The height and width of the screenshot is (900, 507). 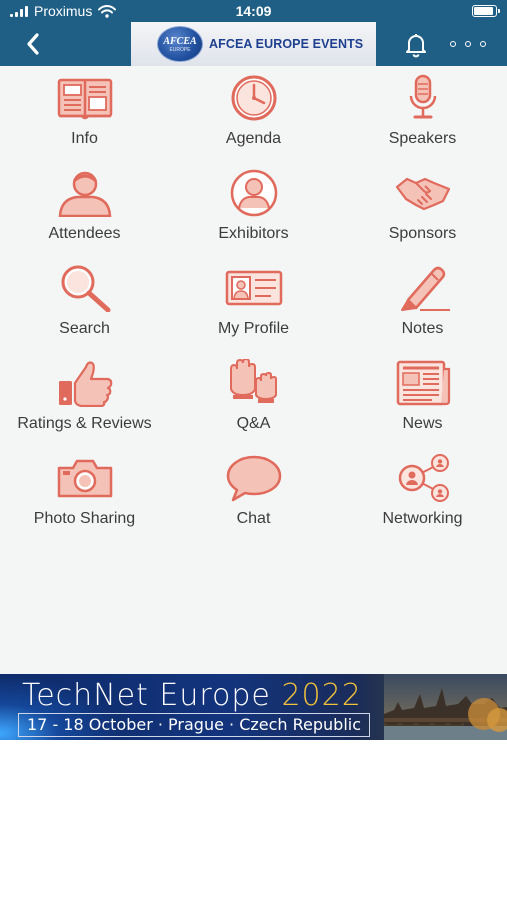 I want to click on notifications-button, so click(x=416, y=45).